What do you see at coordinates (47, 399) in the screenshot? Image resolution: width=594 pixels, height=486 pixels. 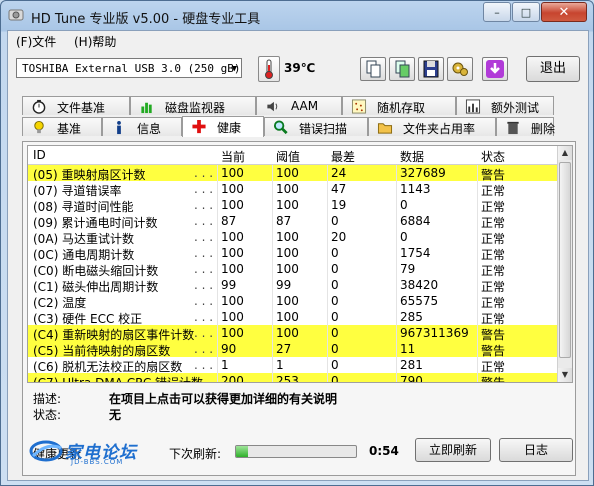 I see `description-label: 描述:` at bounding box center [47, 399].